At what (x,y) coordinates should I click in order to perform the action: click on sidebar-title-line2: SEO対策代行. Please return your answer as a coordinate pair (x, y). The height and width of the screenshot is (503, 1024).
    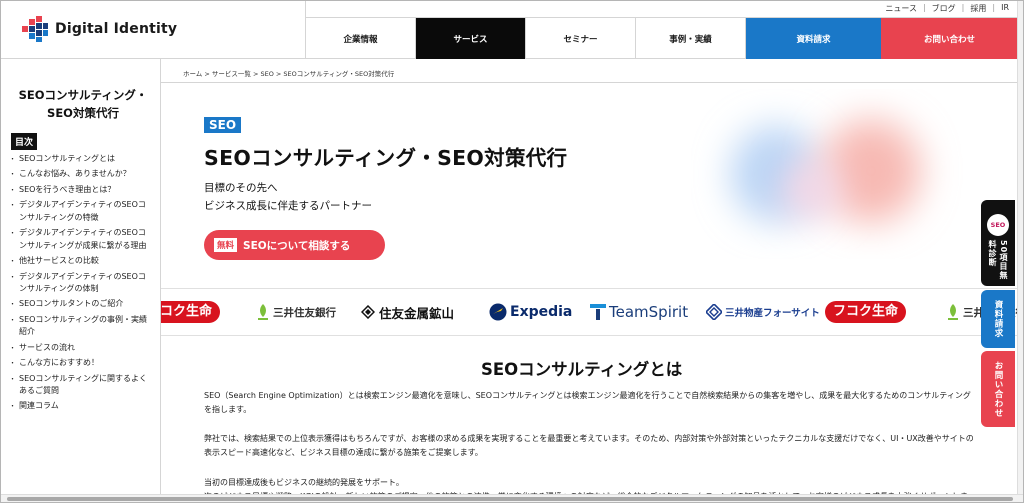
    Looking at the image, I should click on (83, 113).